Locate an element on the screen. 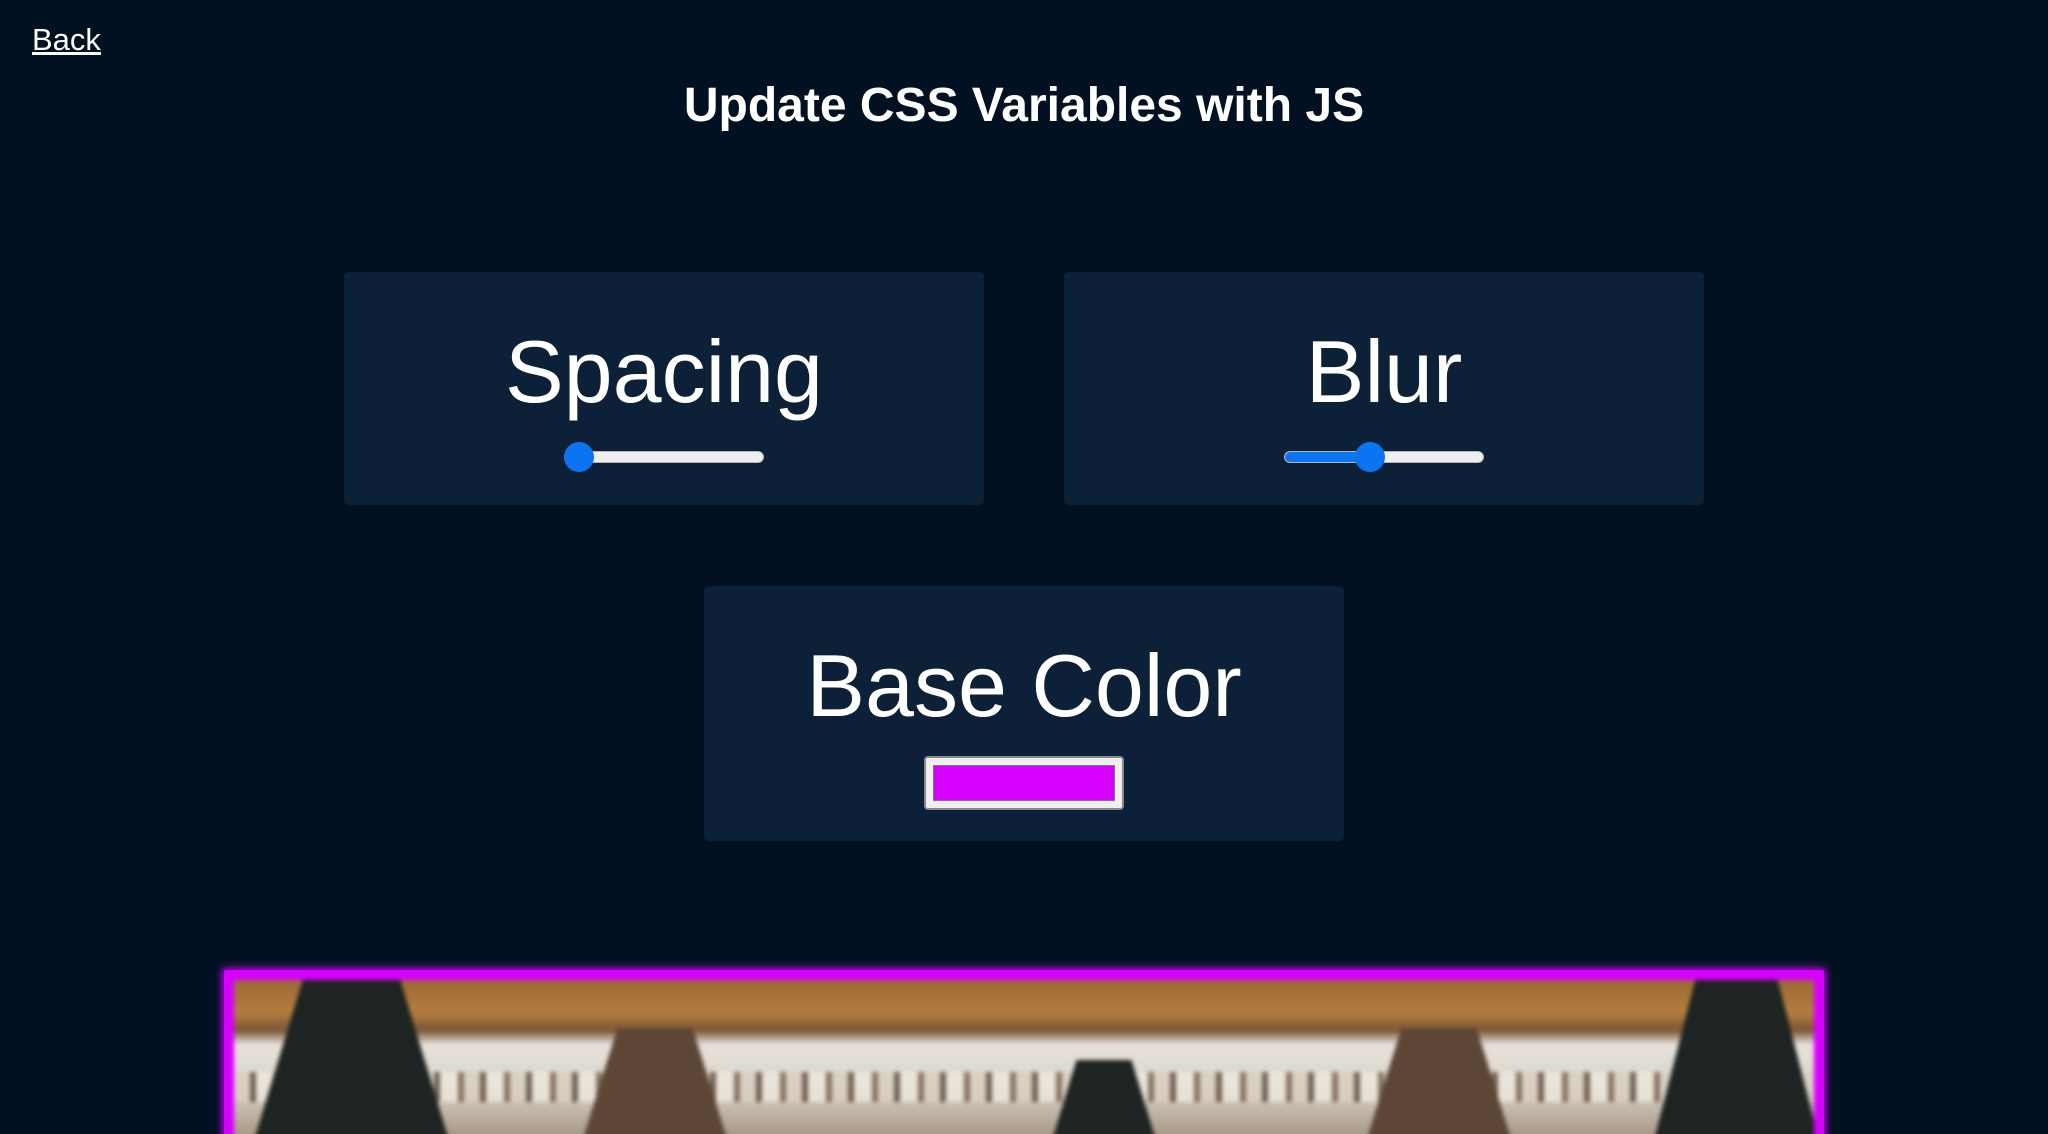  base-color-swatch is located at coordinates (1024, 783).